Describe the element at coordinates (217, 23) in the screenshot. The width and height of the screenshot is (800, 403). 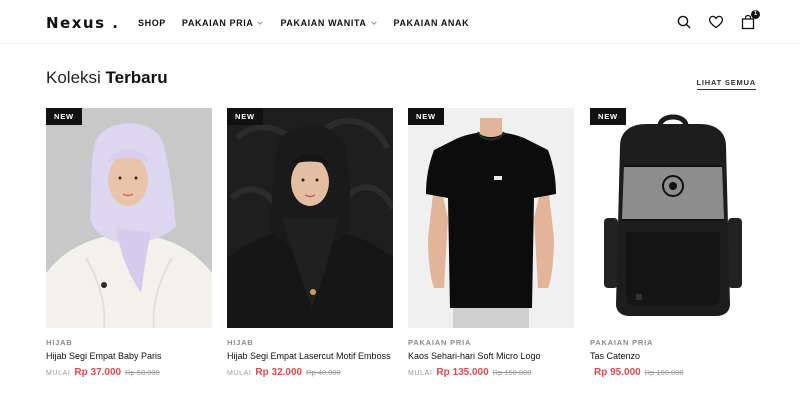
I see `nav-pakaian-pria-label: PAKAIAN PRIA` at that location.